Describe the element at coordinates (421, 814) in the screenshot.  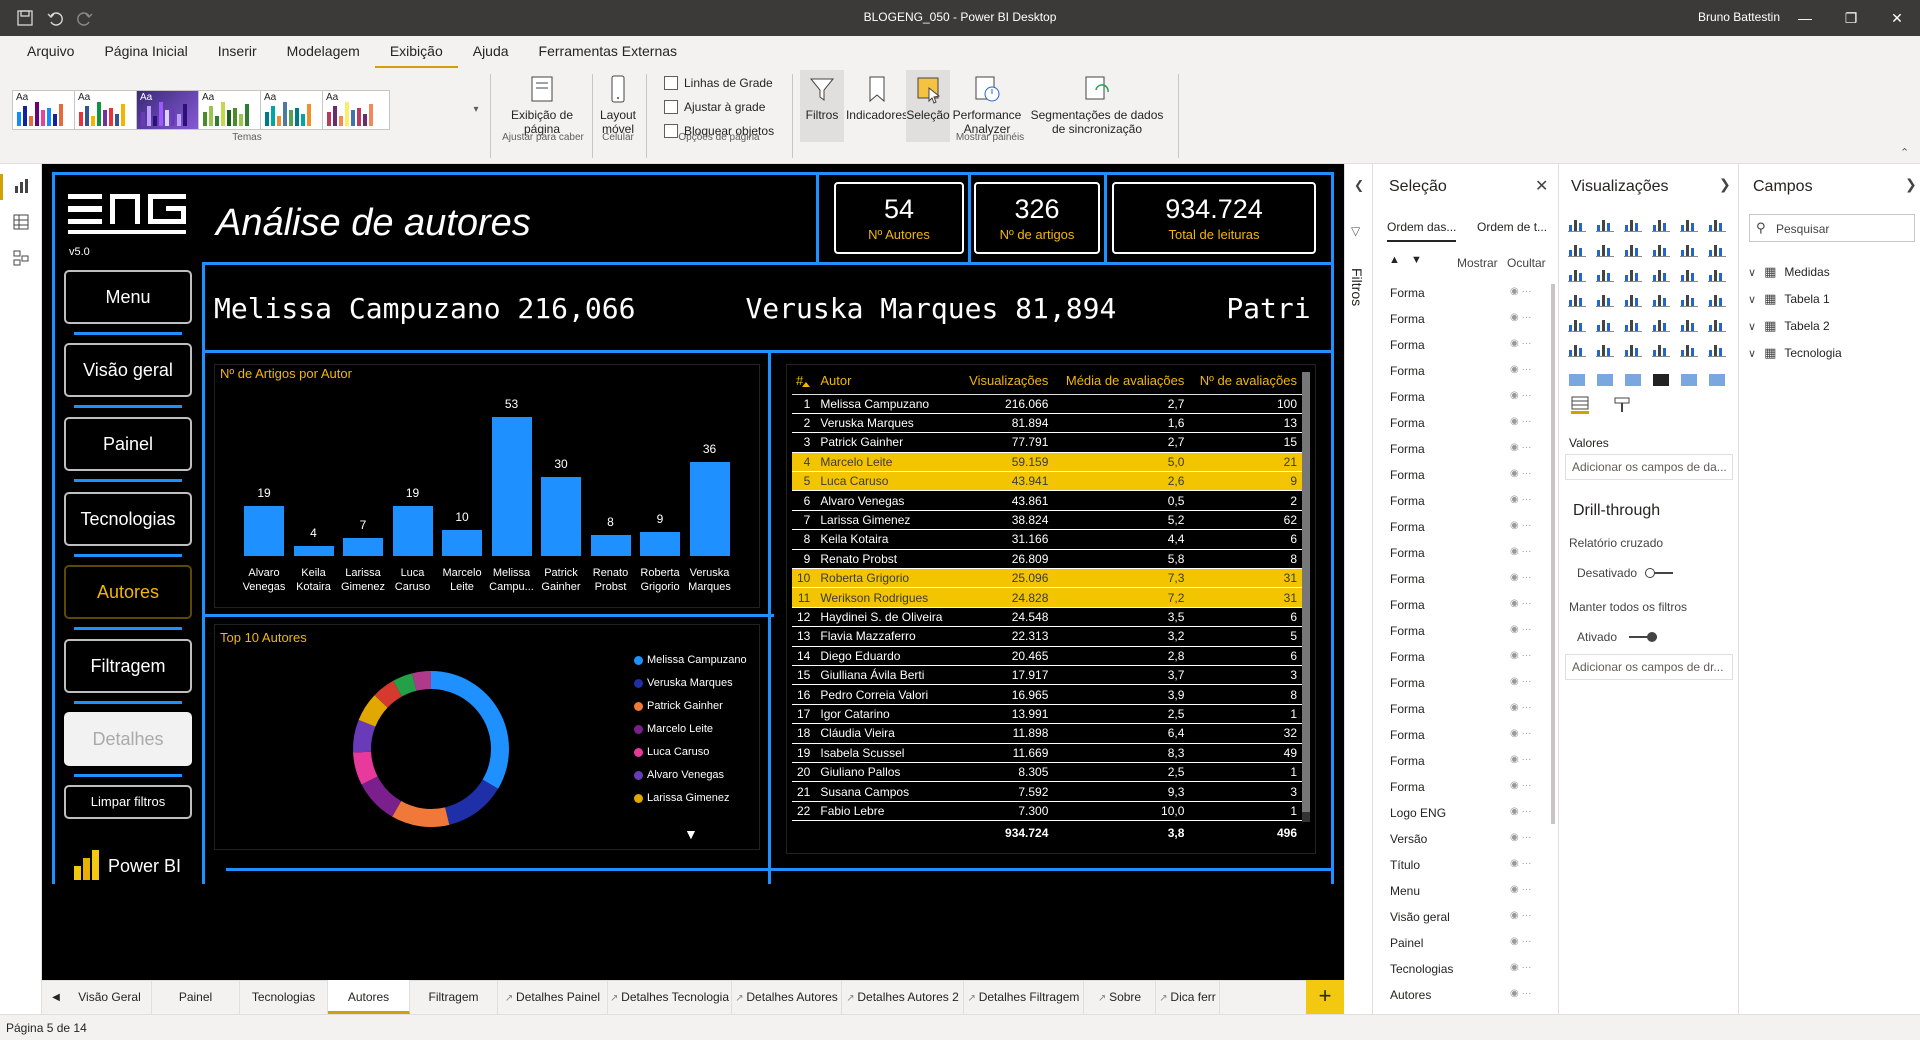
I see `donut-slice` at that location.